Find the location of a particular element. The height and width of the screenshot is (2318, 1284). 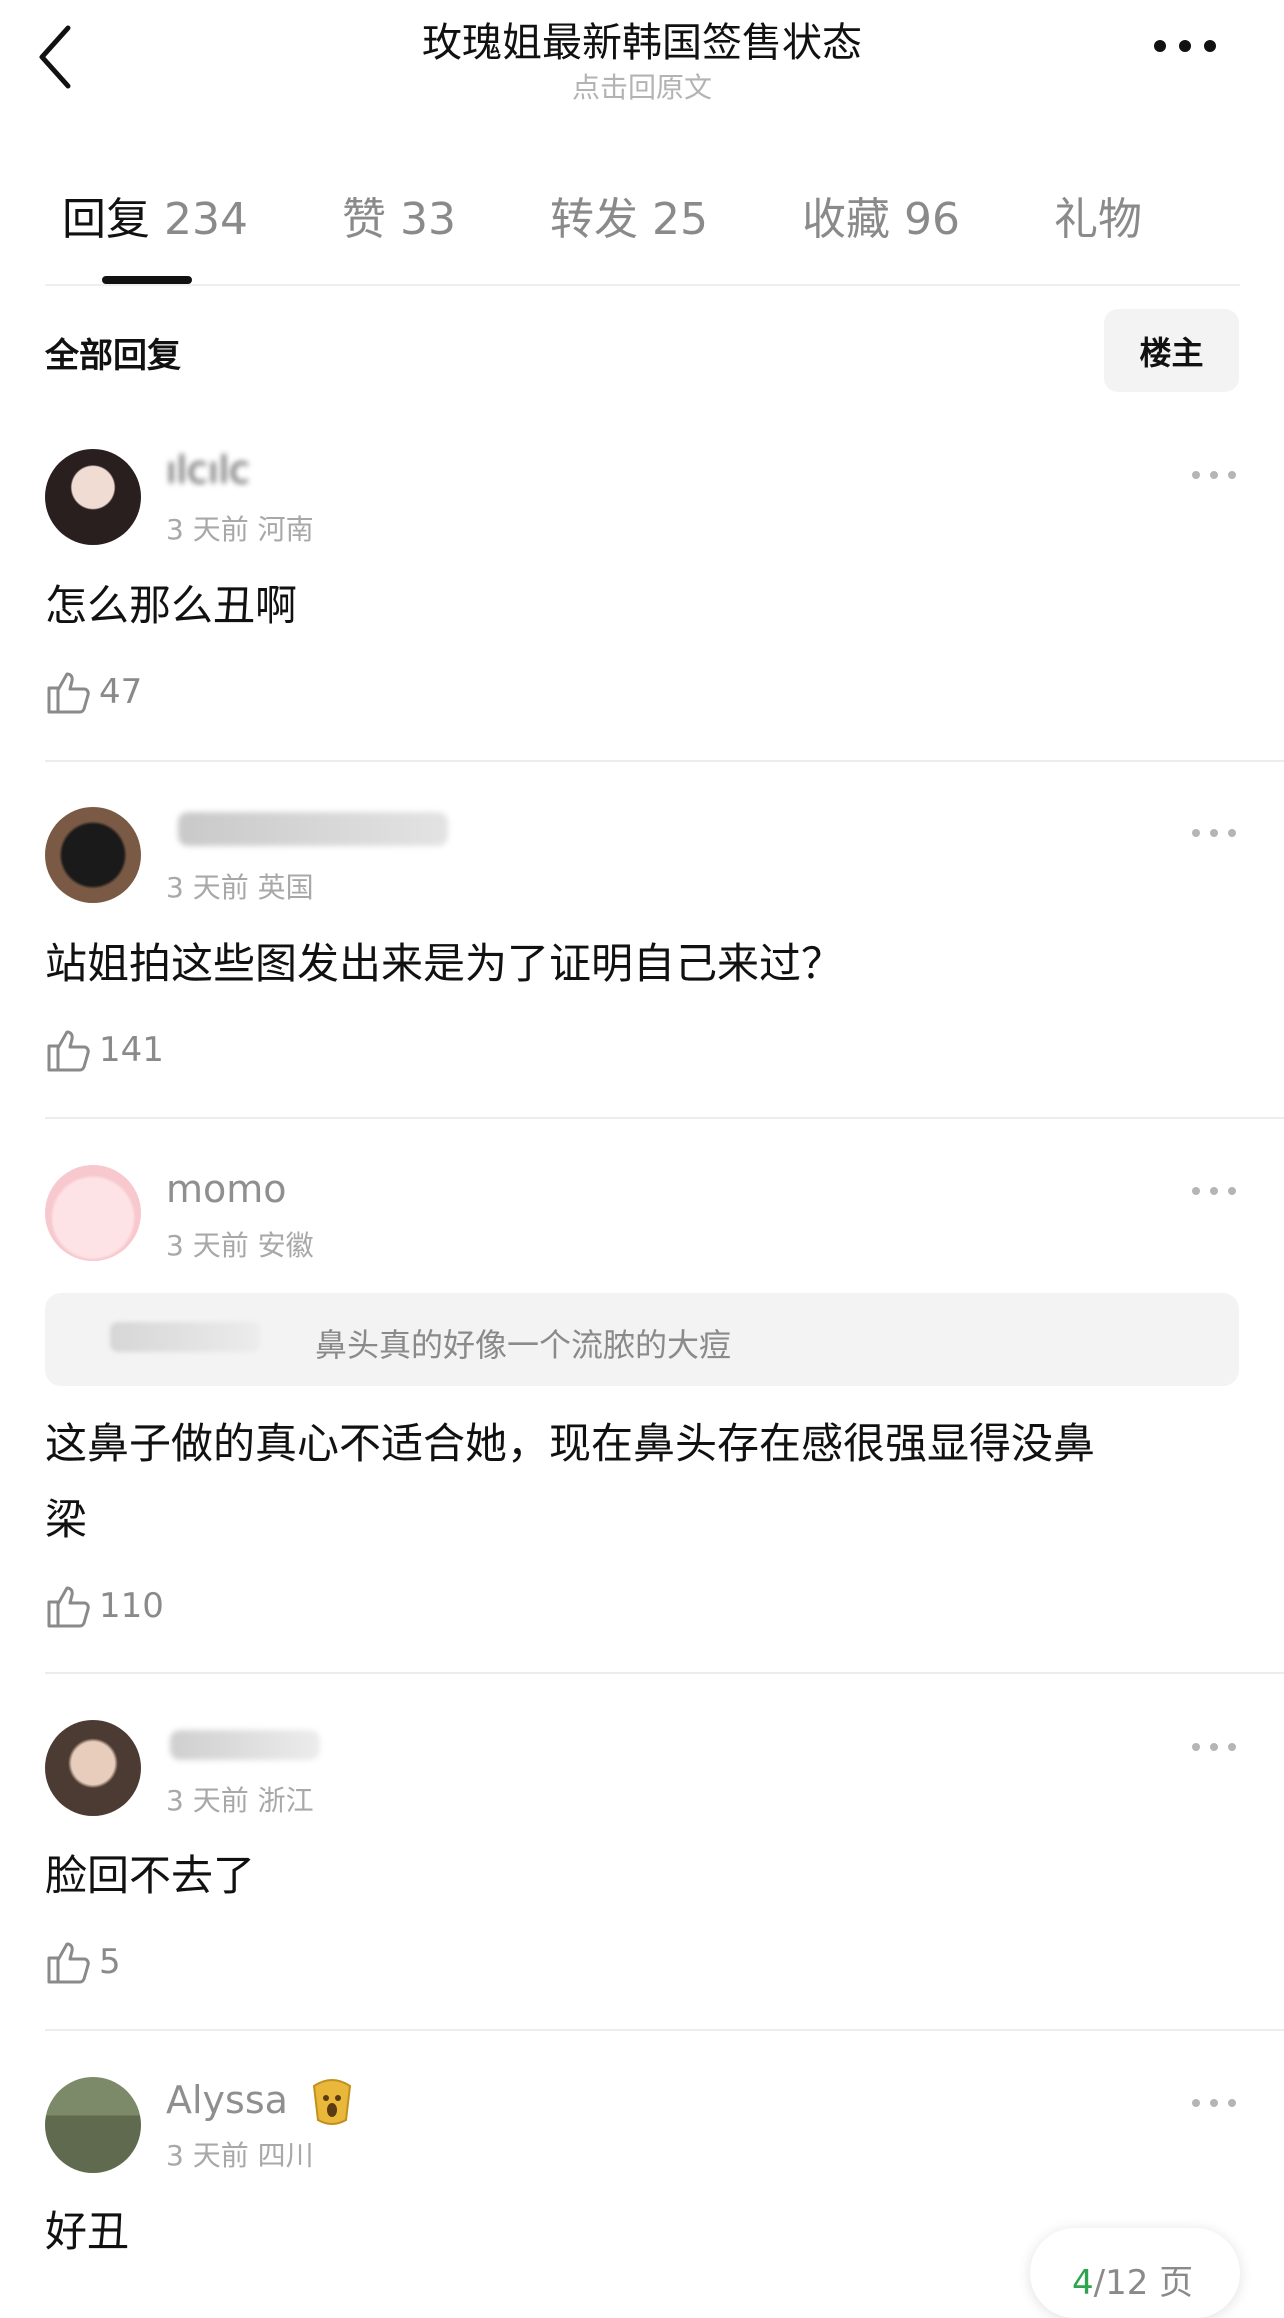

quote-text: 鼻头真的好像一个流脓的大痘 is located at coordinates (523, 1345).